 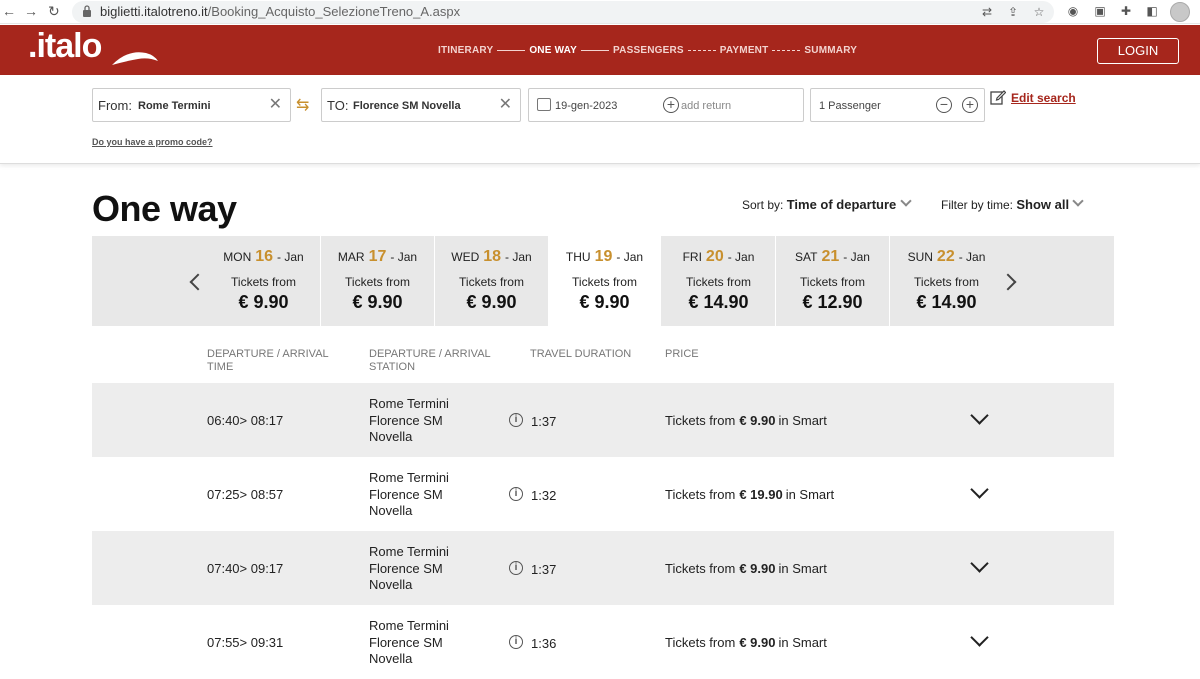 I want to click on day-number: 20, so click(x=714, y=256).